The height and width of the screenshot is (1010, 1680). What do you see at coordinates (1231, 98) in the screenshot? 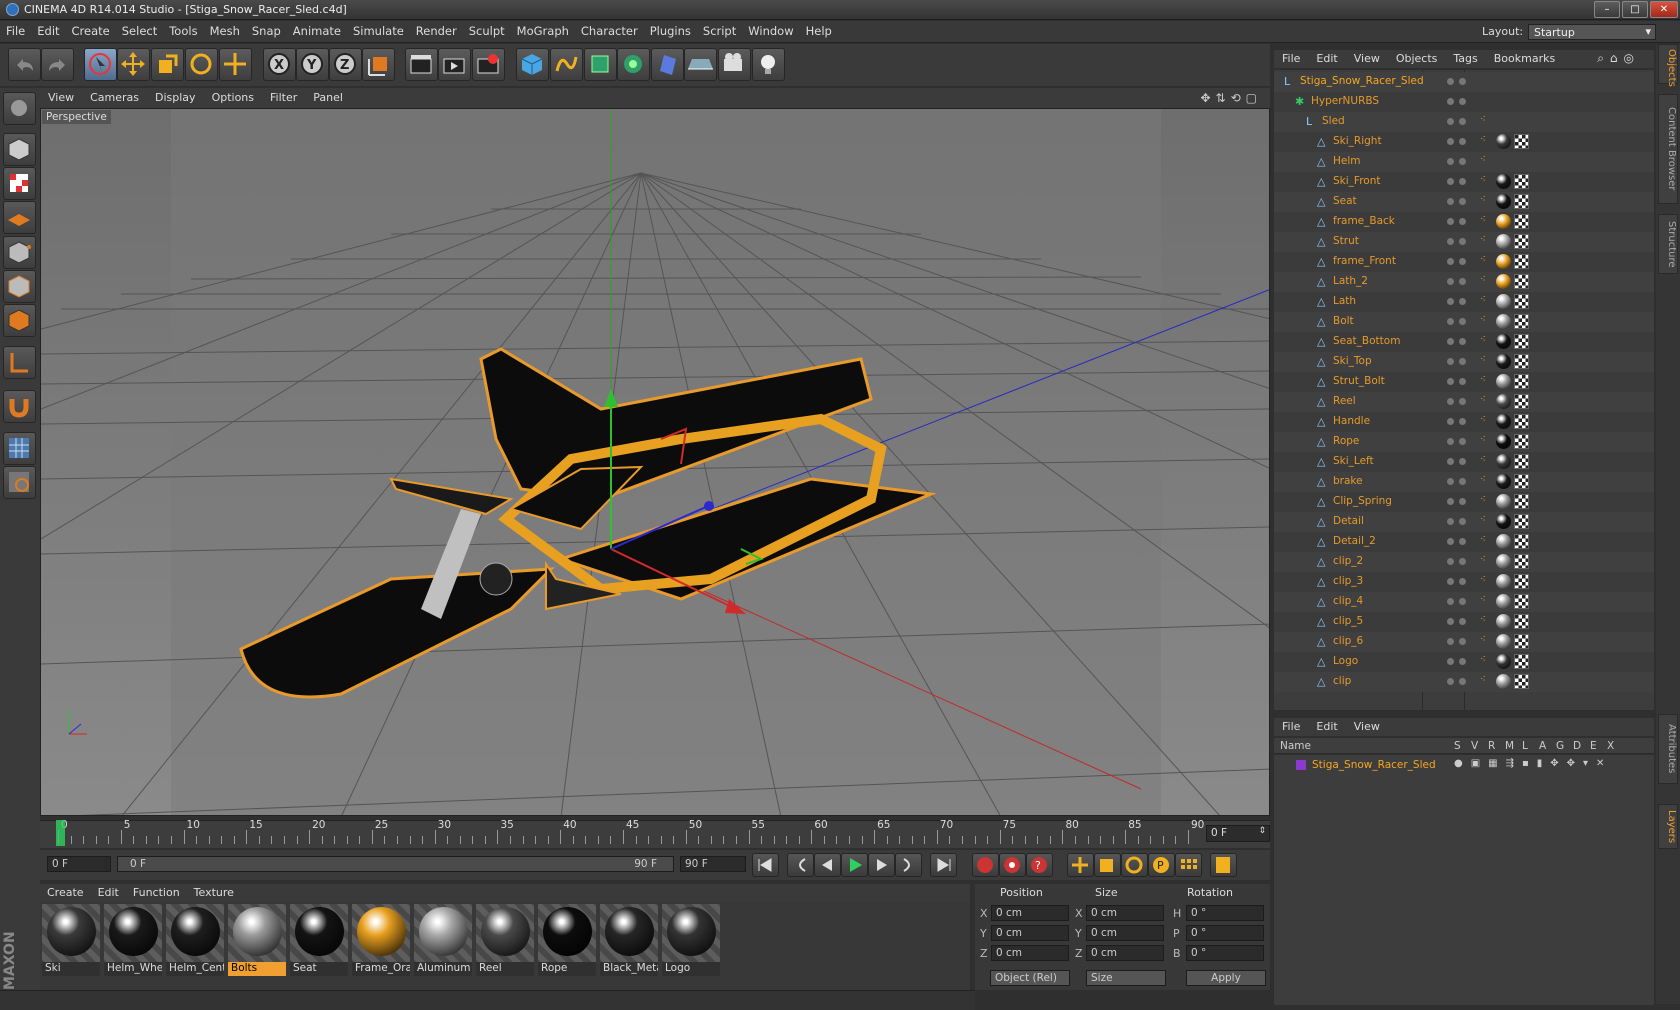
I see `viewport-nav-icons: ✥⇅⟲▢` at bounding box center [1231, 98].